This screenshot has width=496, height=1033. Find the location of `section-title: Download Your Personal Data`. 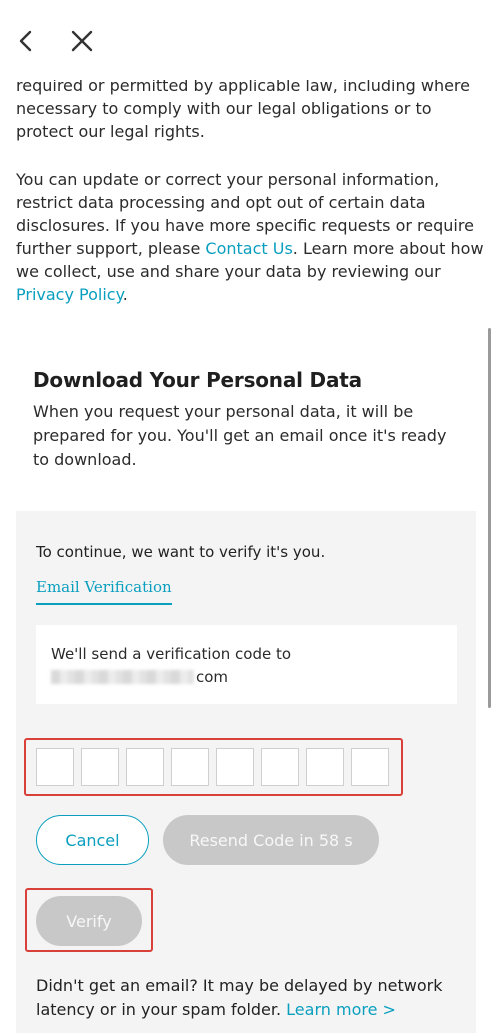

section-title: Download Your Personal Data is located at coordinates (197, 380).